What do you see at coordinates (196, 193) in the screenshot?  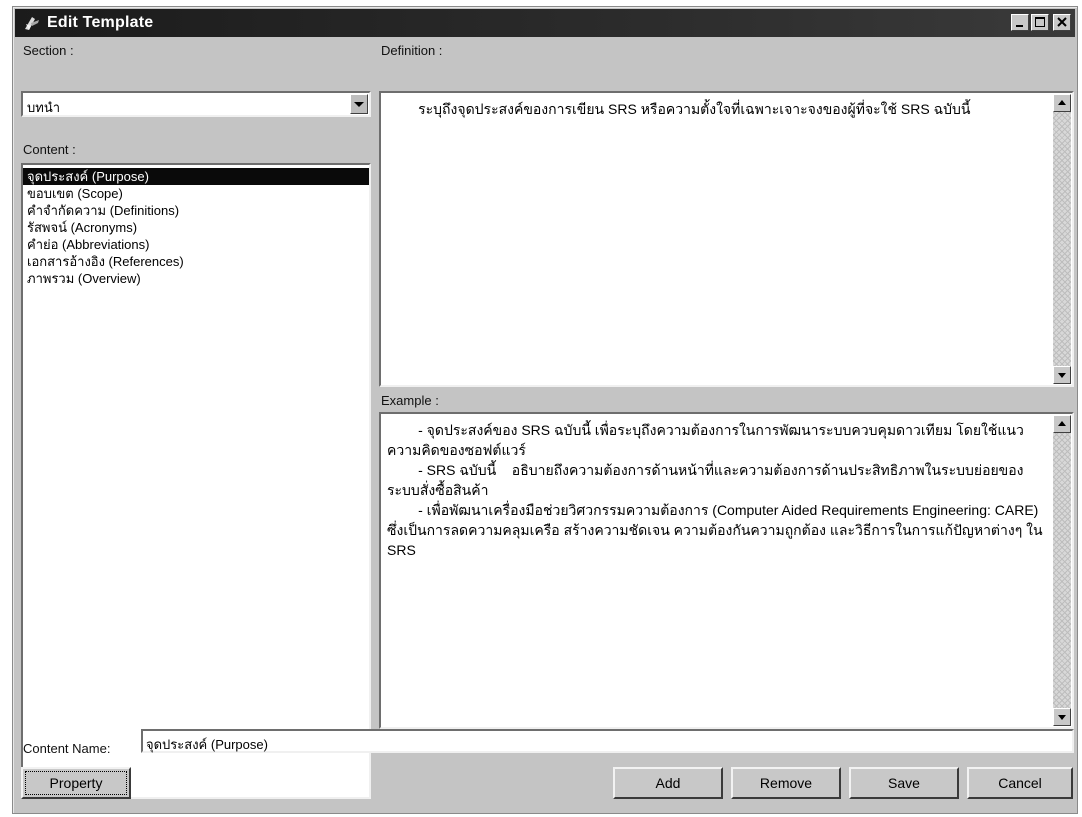 I see `list-item: ขอบเขต (Scope)` at bounding box center [196, 193].